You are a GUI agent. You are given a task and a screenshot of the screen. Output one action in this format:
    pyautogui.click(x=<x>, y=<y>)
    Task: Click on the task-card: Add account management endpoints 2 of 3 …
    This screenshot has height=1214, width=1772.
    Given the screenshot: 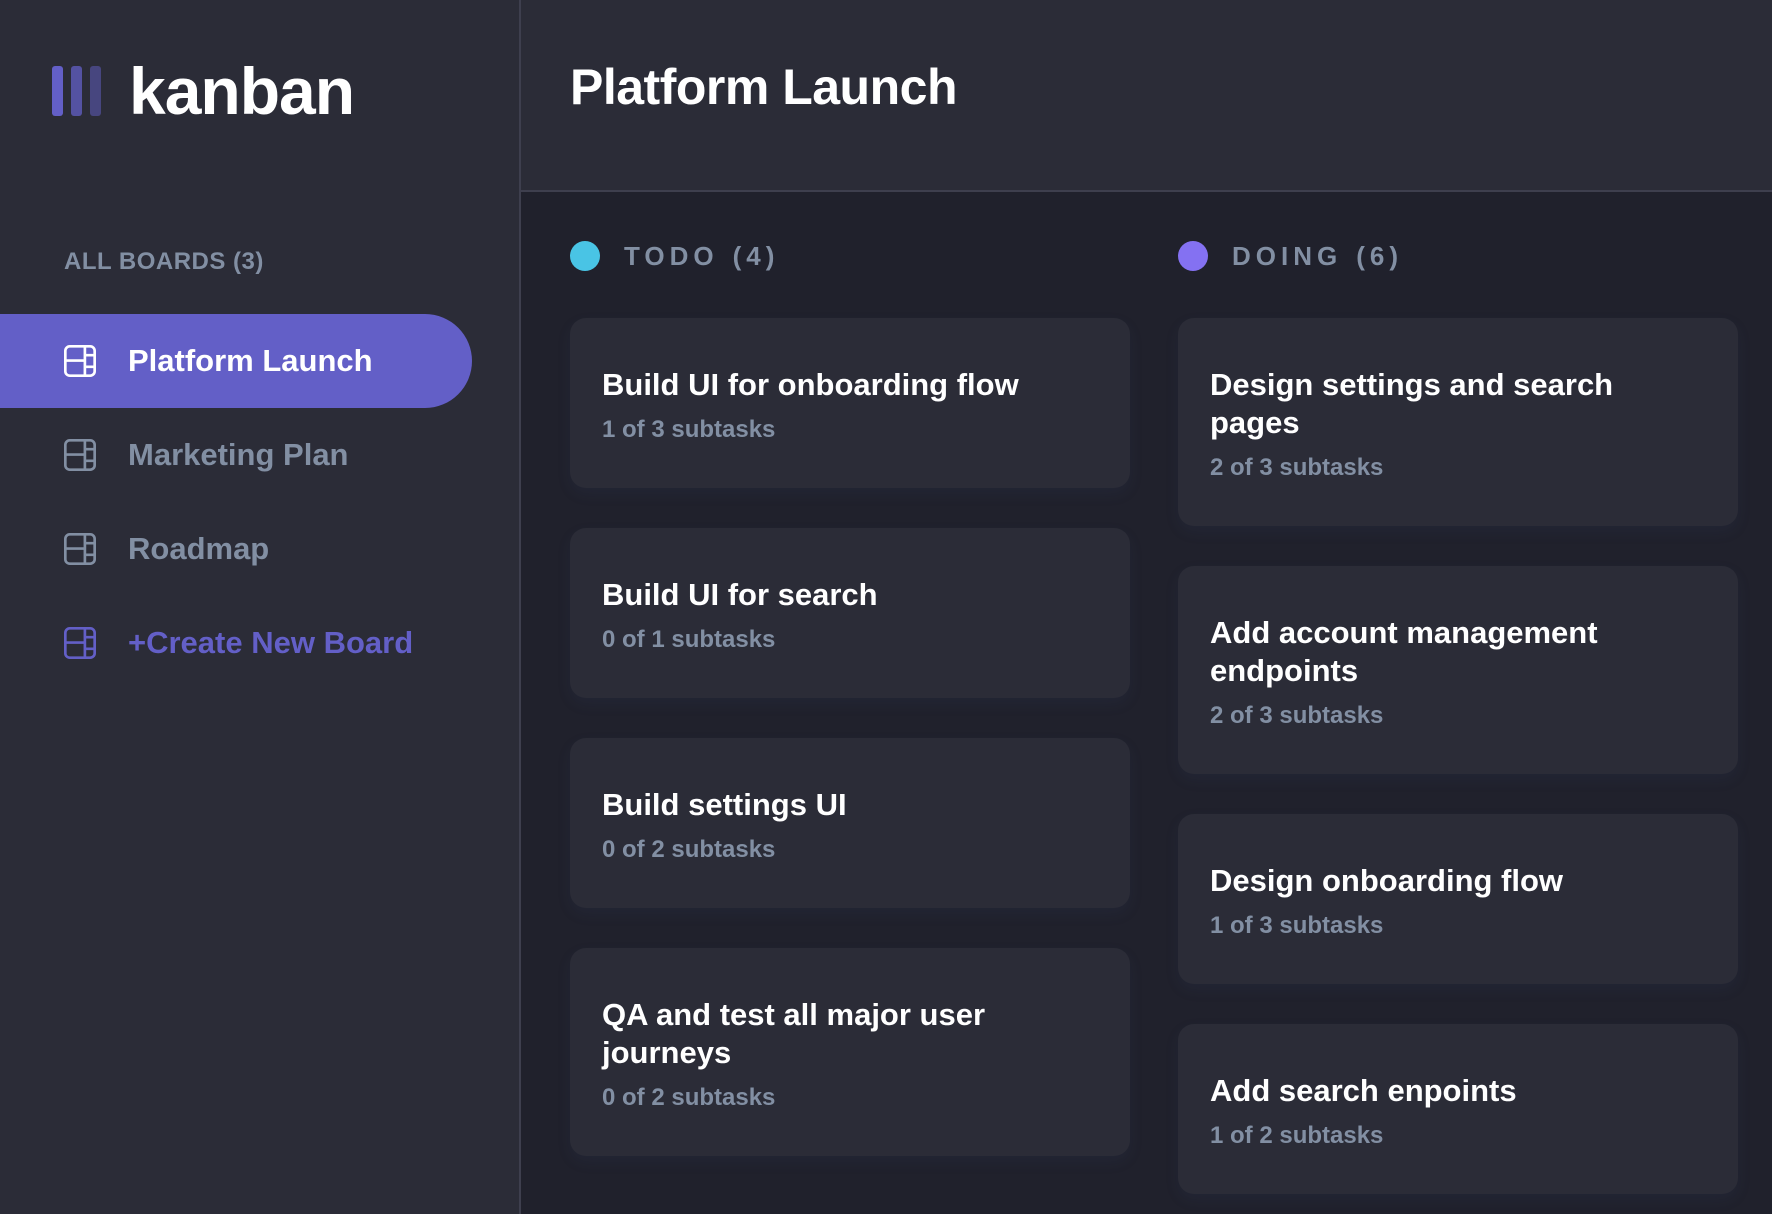 What is the action you would take?
    pyautogui.click(x=1458, y=670)
    